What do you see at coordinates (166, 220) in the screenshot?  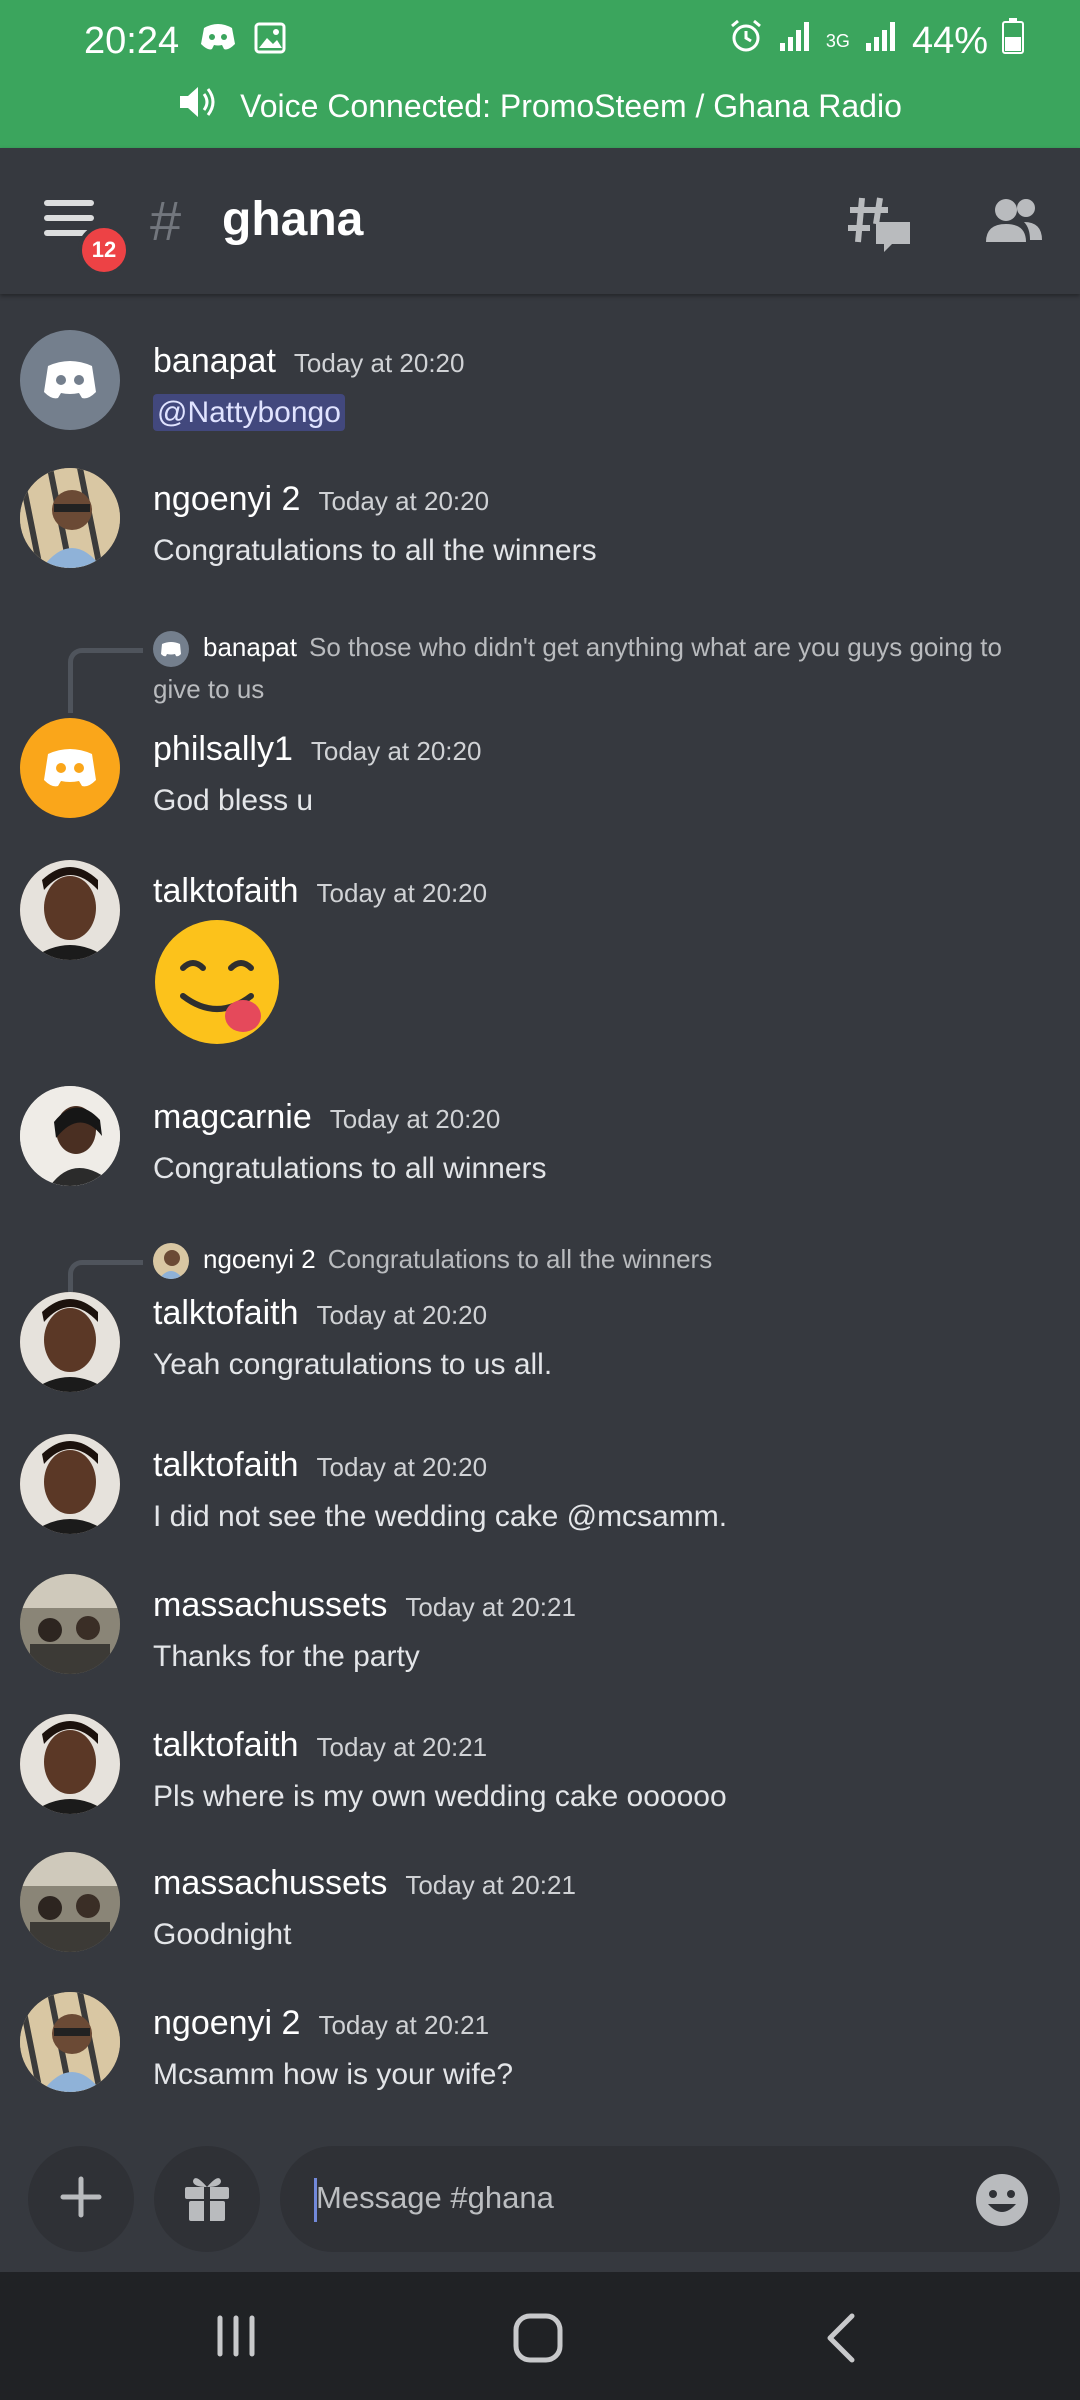 I see `channel-hash-icon: #` at bounding box center [166, 220].